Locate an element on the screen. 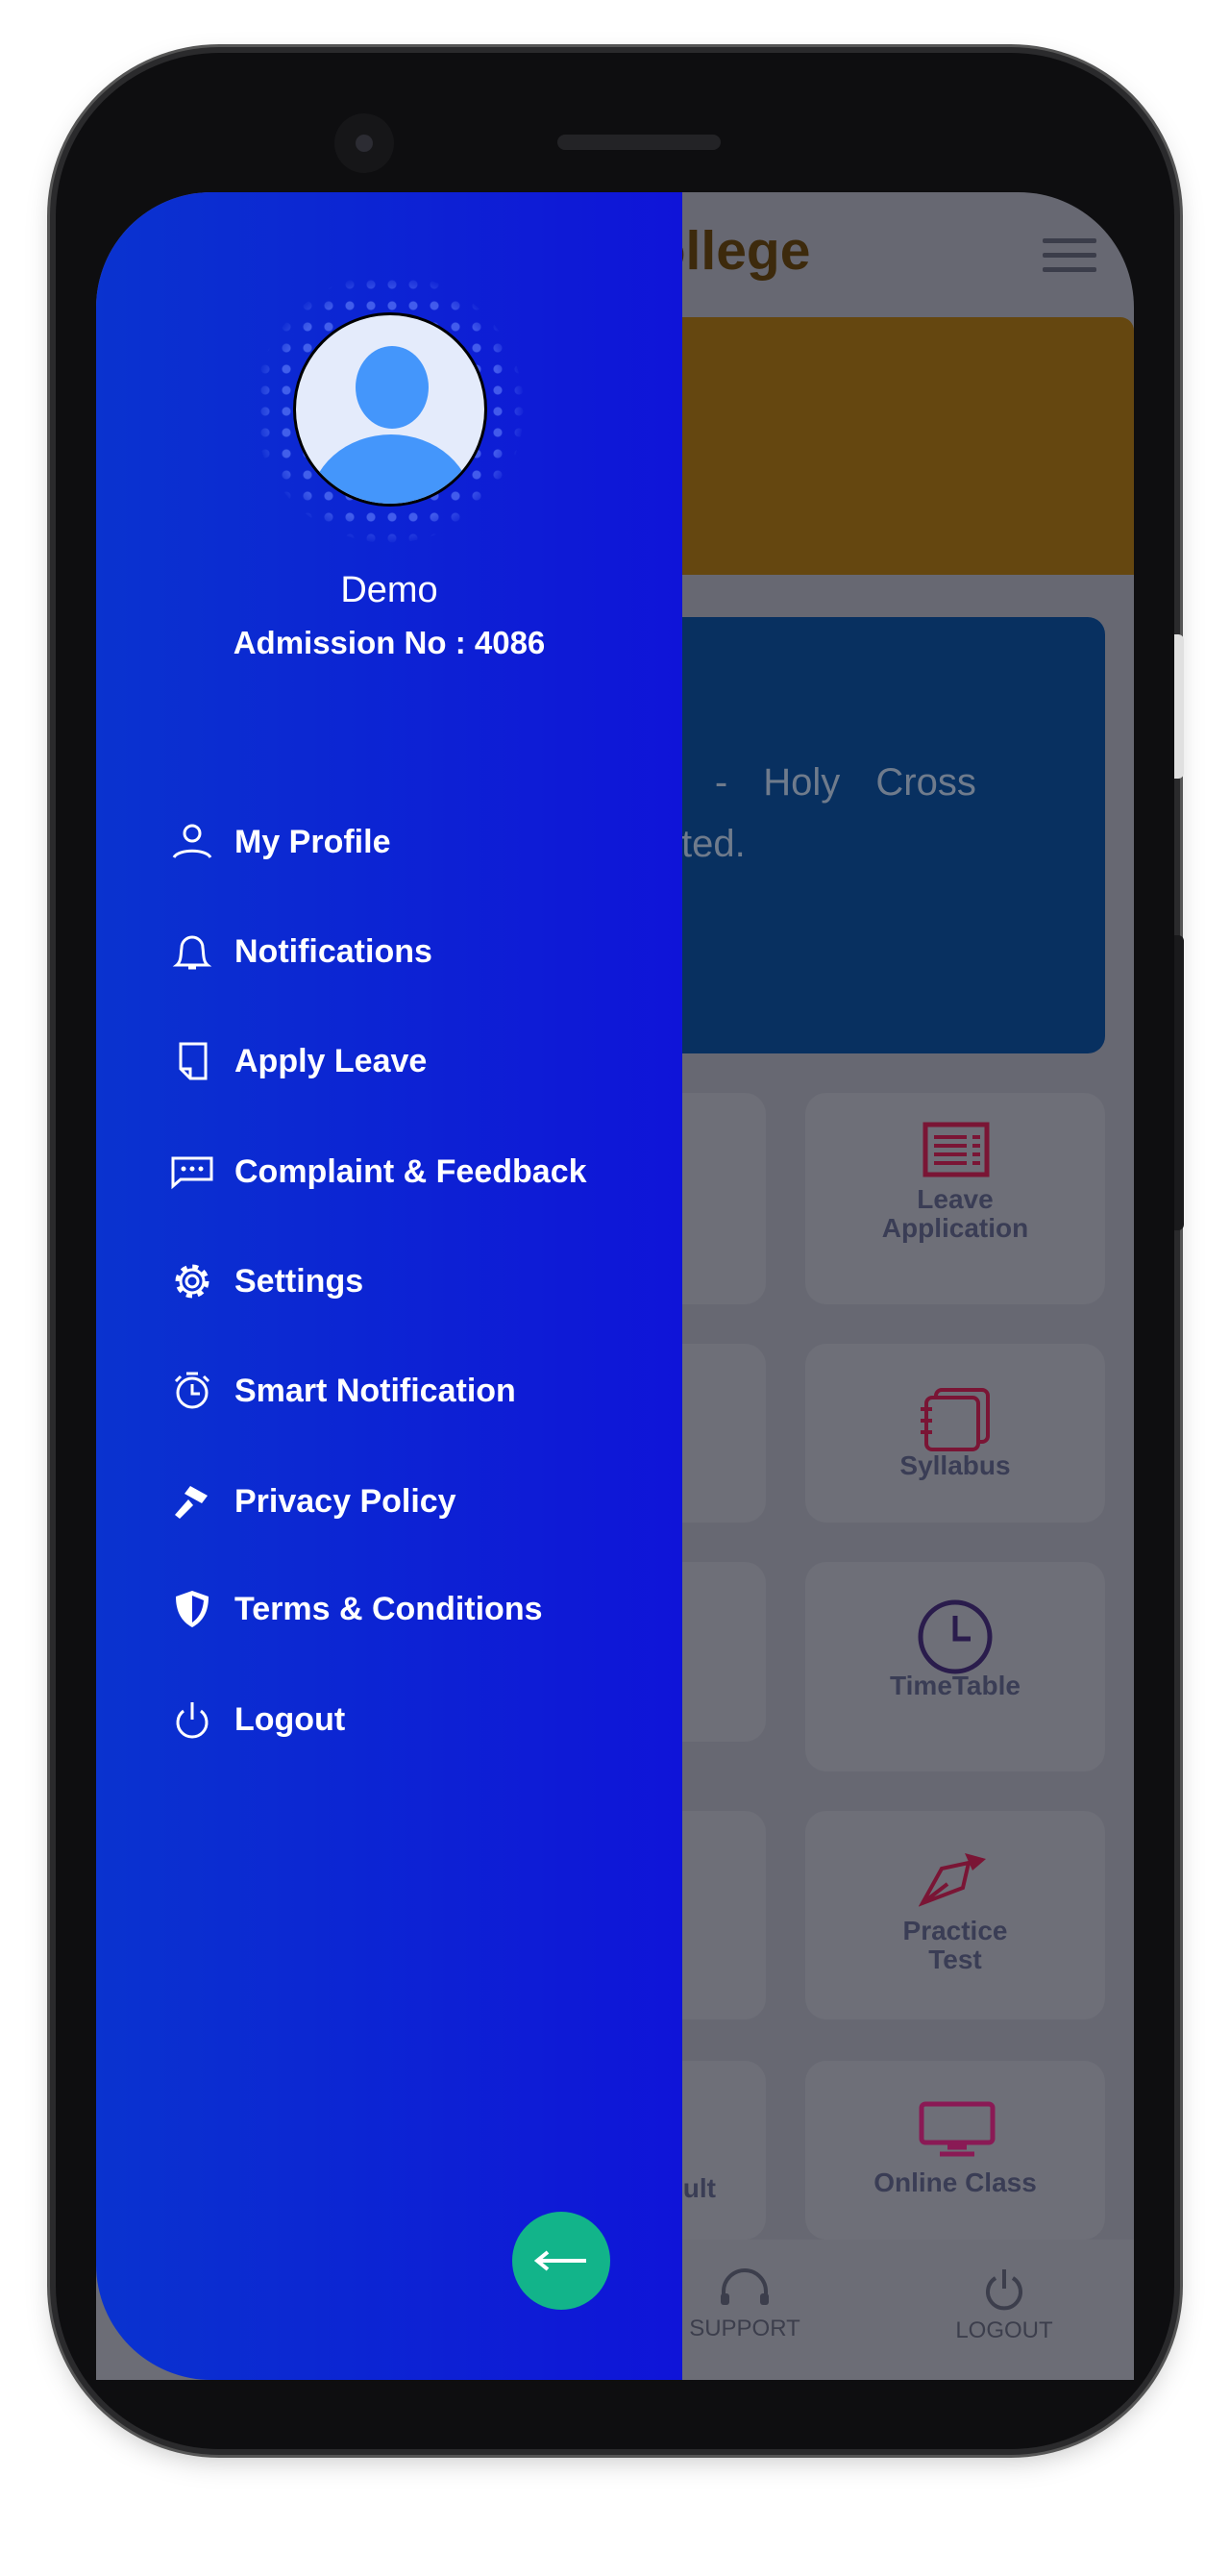 This screenshot has width=1230, height=2576. close-drawer-button is located at coordinates (561, 2261).